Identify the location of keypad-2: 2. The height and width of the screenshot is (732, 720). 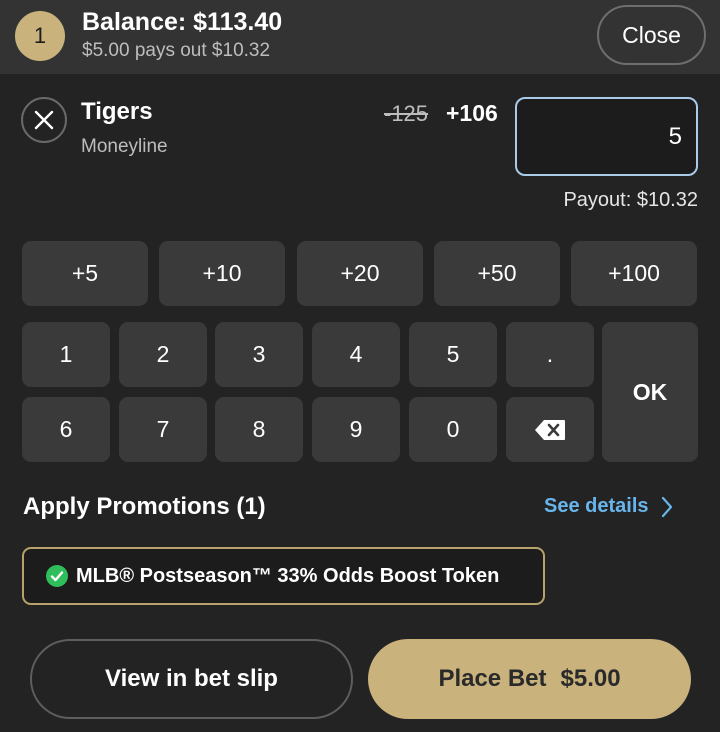
(163, 354).